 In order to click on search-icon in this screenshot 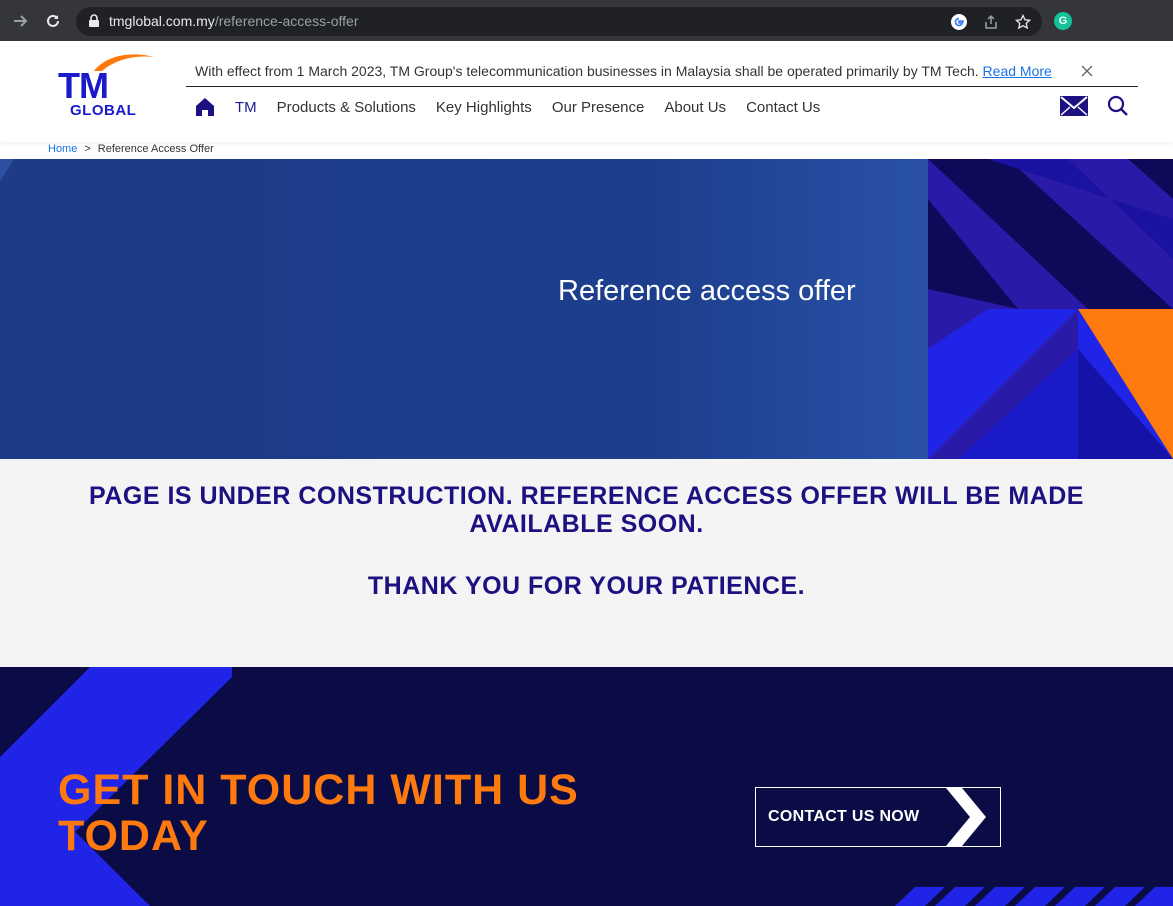, I will do `click(1118, 108)`.